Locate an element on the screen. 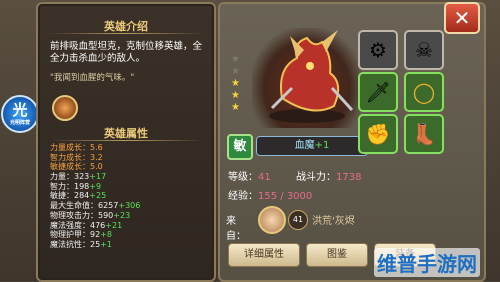 The width and height of the screenshot is (500, 282). dagger-icon: 🗡 is located at coordinates (378, 92).